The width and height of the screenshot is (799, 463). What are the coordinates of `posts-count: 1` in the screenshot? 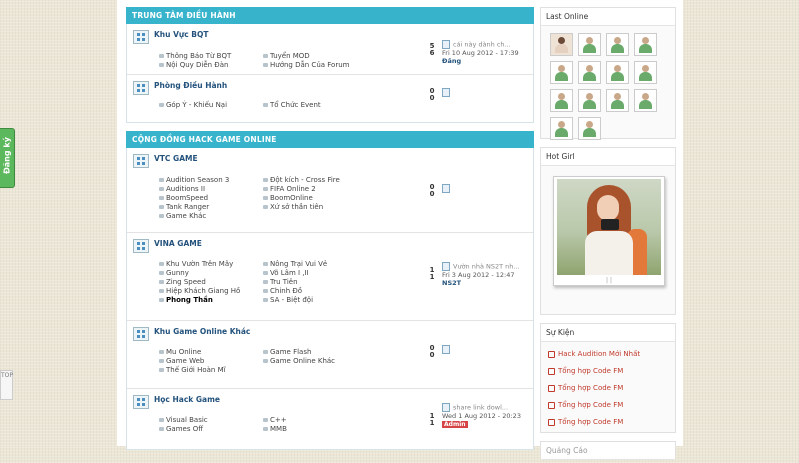 It's located at (432, 423).